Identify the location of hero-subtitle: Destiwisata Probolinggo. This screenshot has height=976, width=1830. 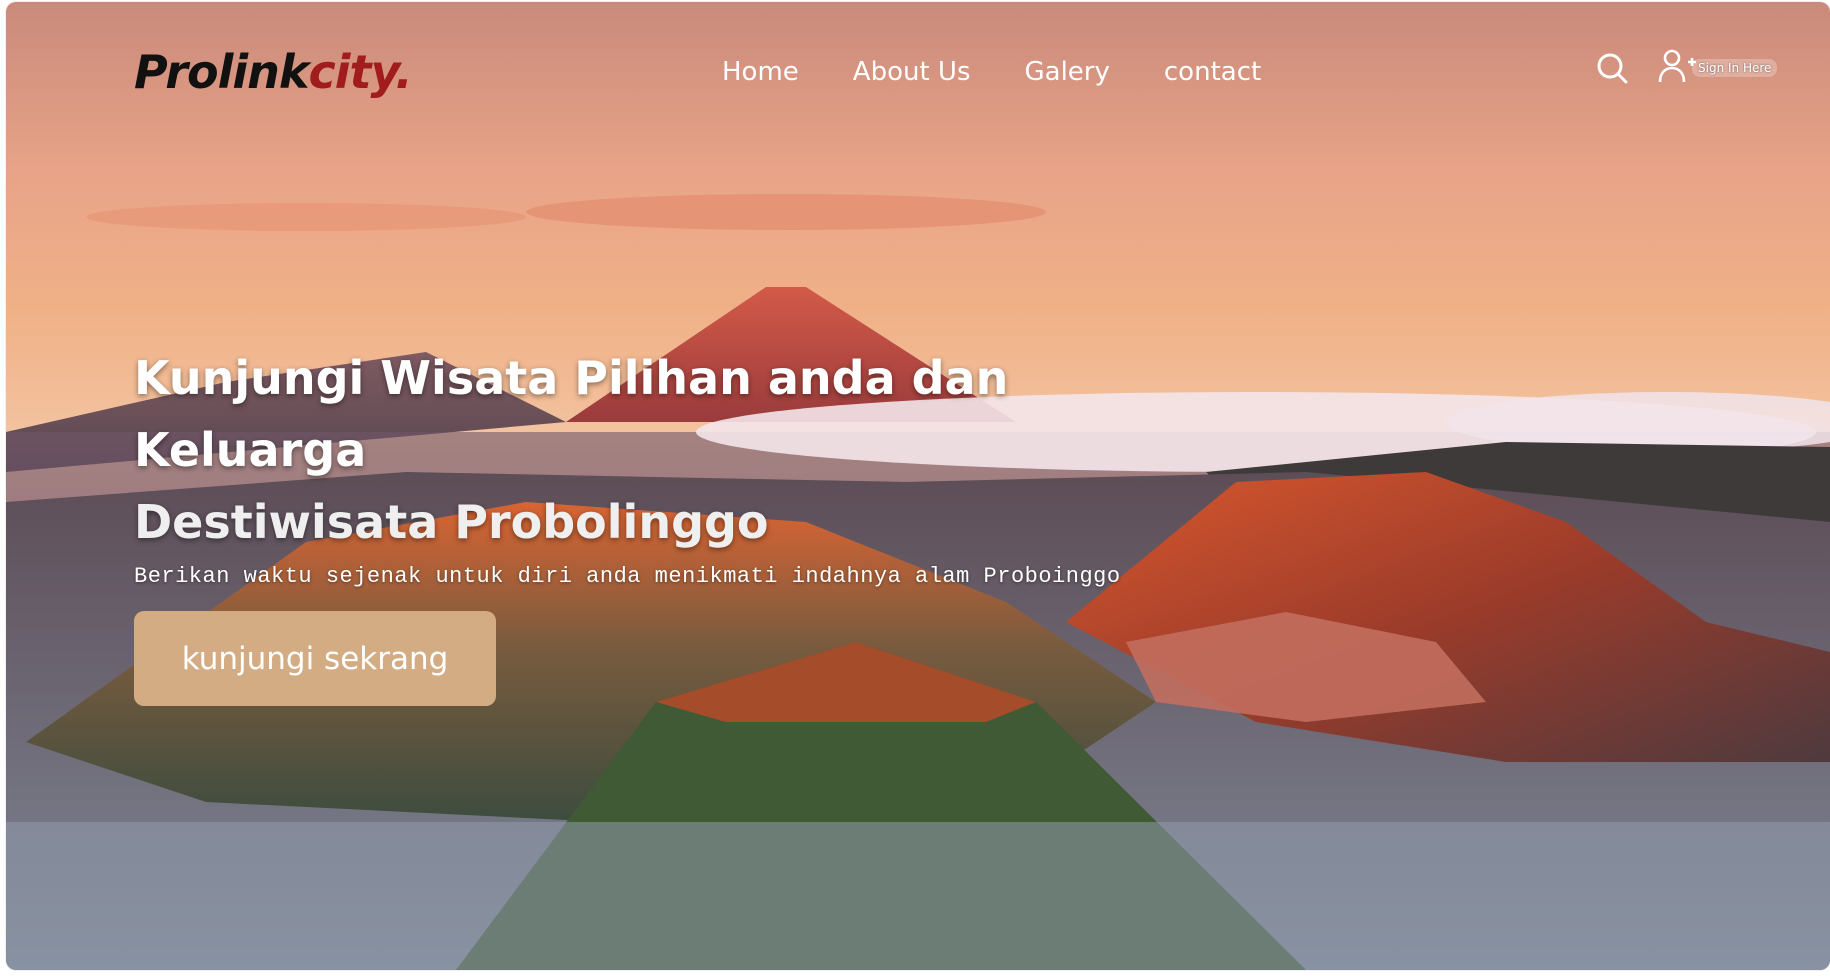
(451, 522).